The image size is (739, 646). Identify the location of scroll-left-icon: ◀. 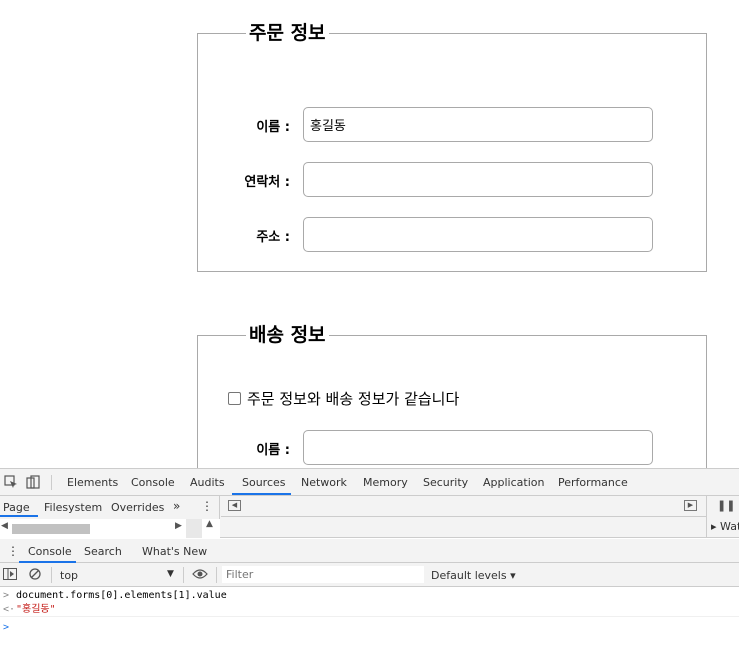
(4, 526).